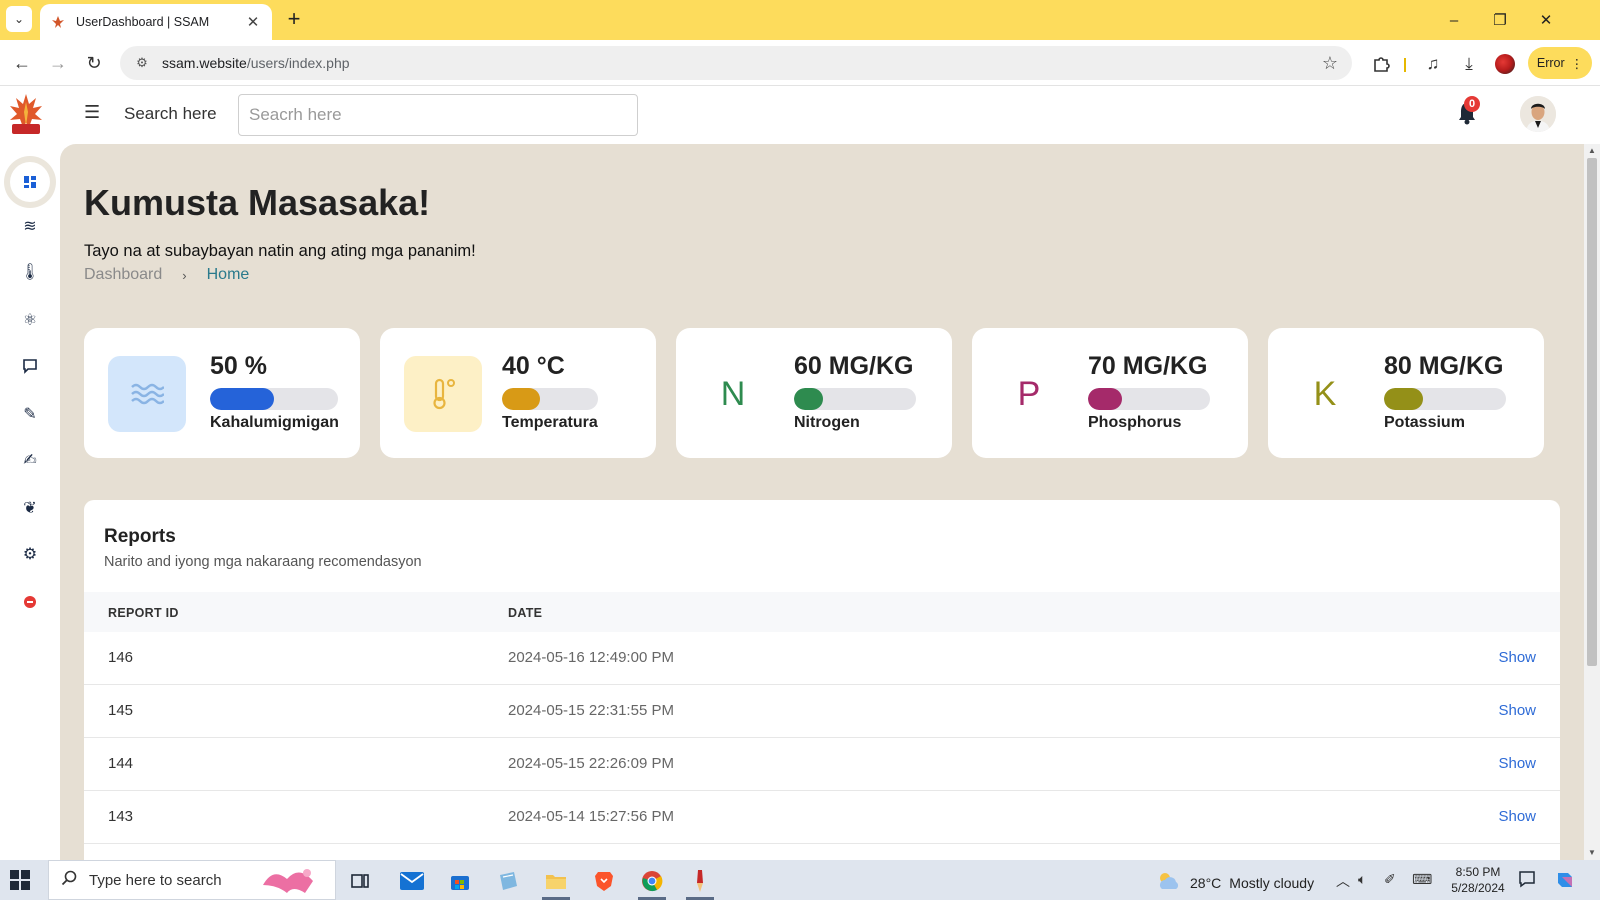 This screenshot has height=900, width=1600. I want to click on window-close-icon: ✕, so click(1546, 20).